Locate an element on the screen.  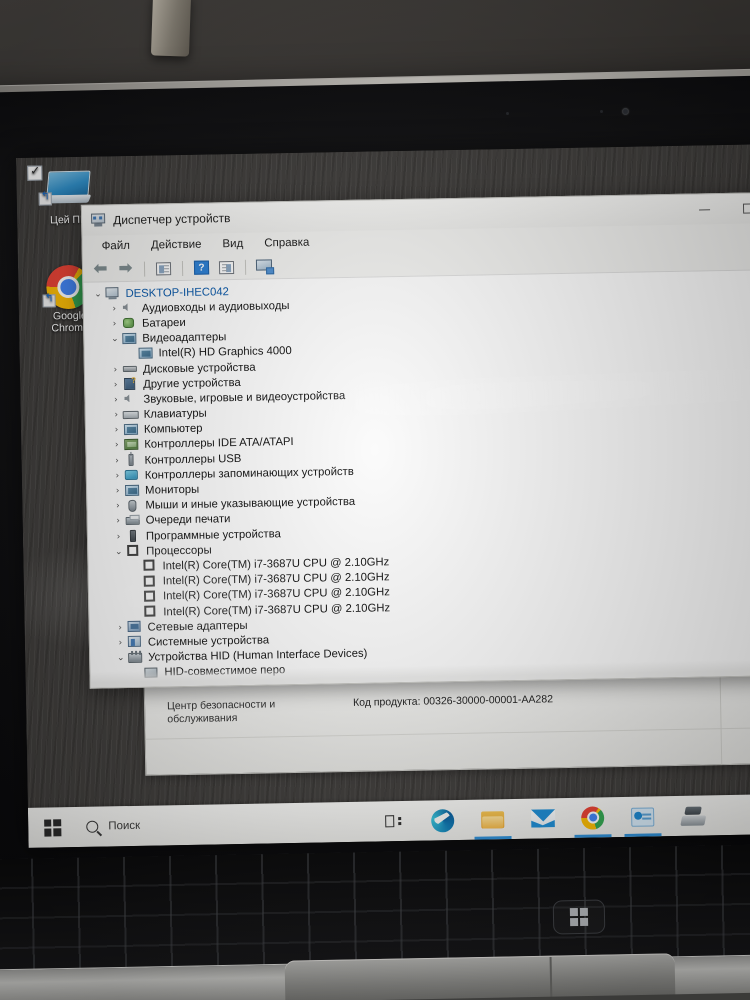
edge-icon is located at coordinates (442, 820).